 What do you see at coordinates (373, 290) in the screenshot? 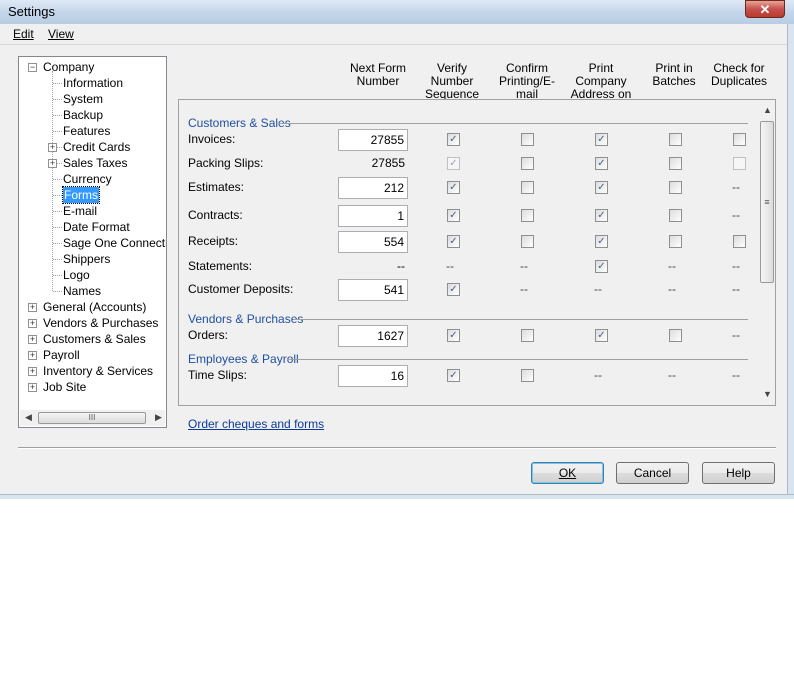
I see `next-form-number-field: 541` at bounding box center [373, 290].